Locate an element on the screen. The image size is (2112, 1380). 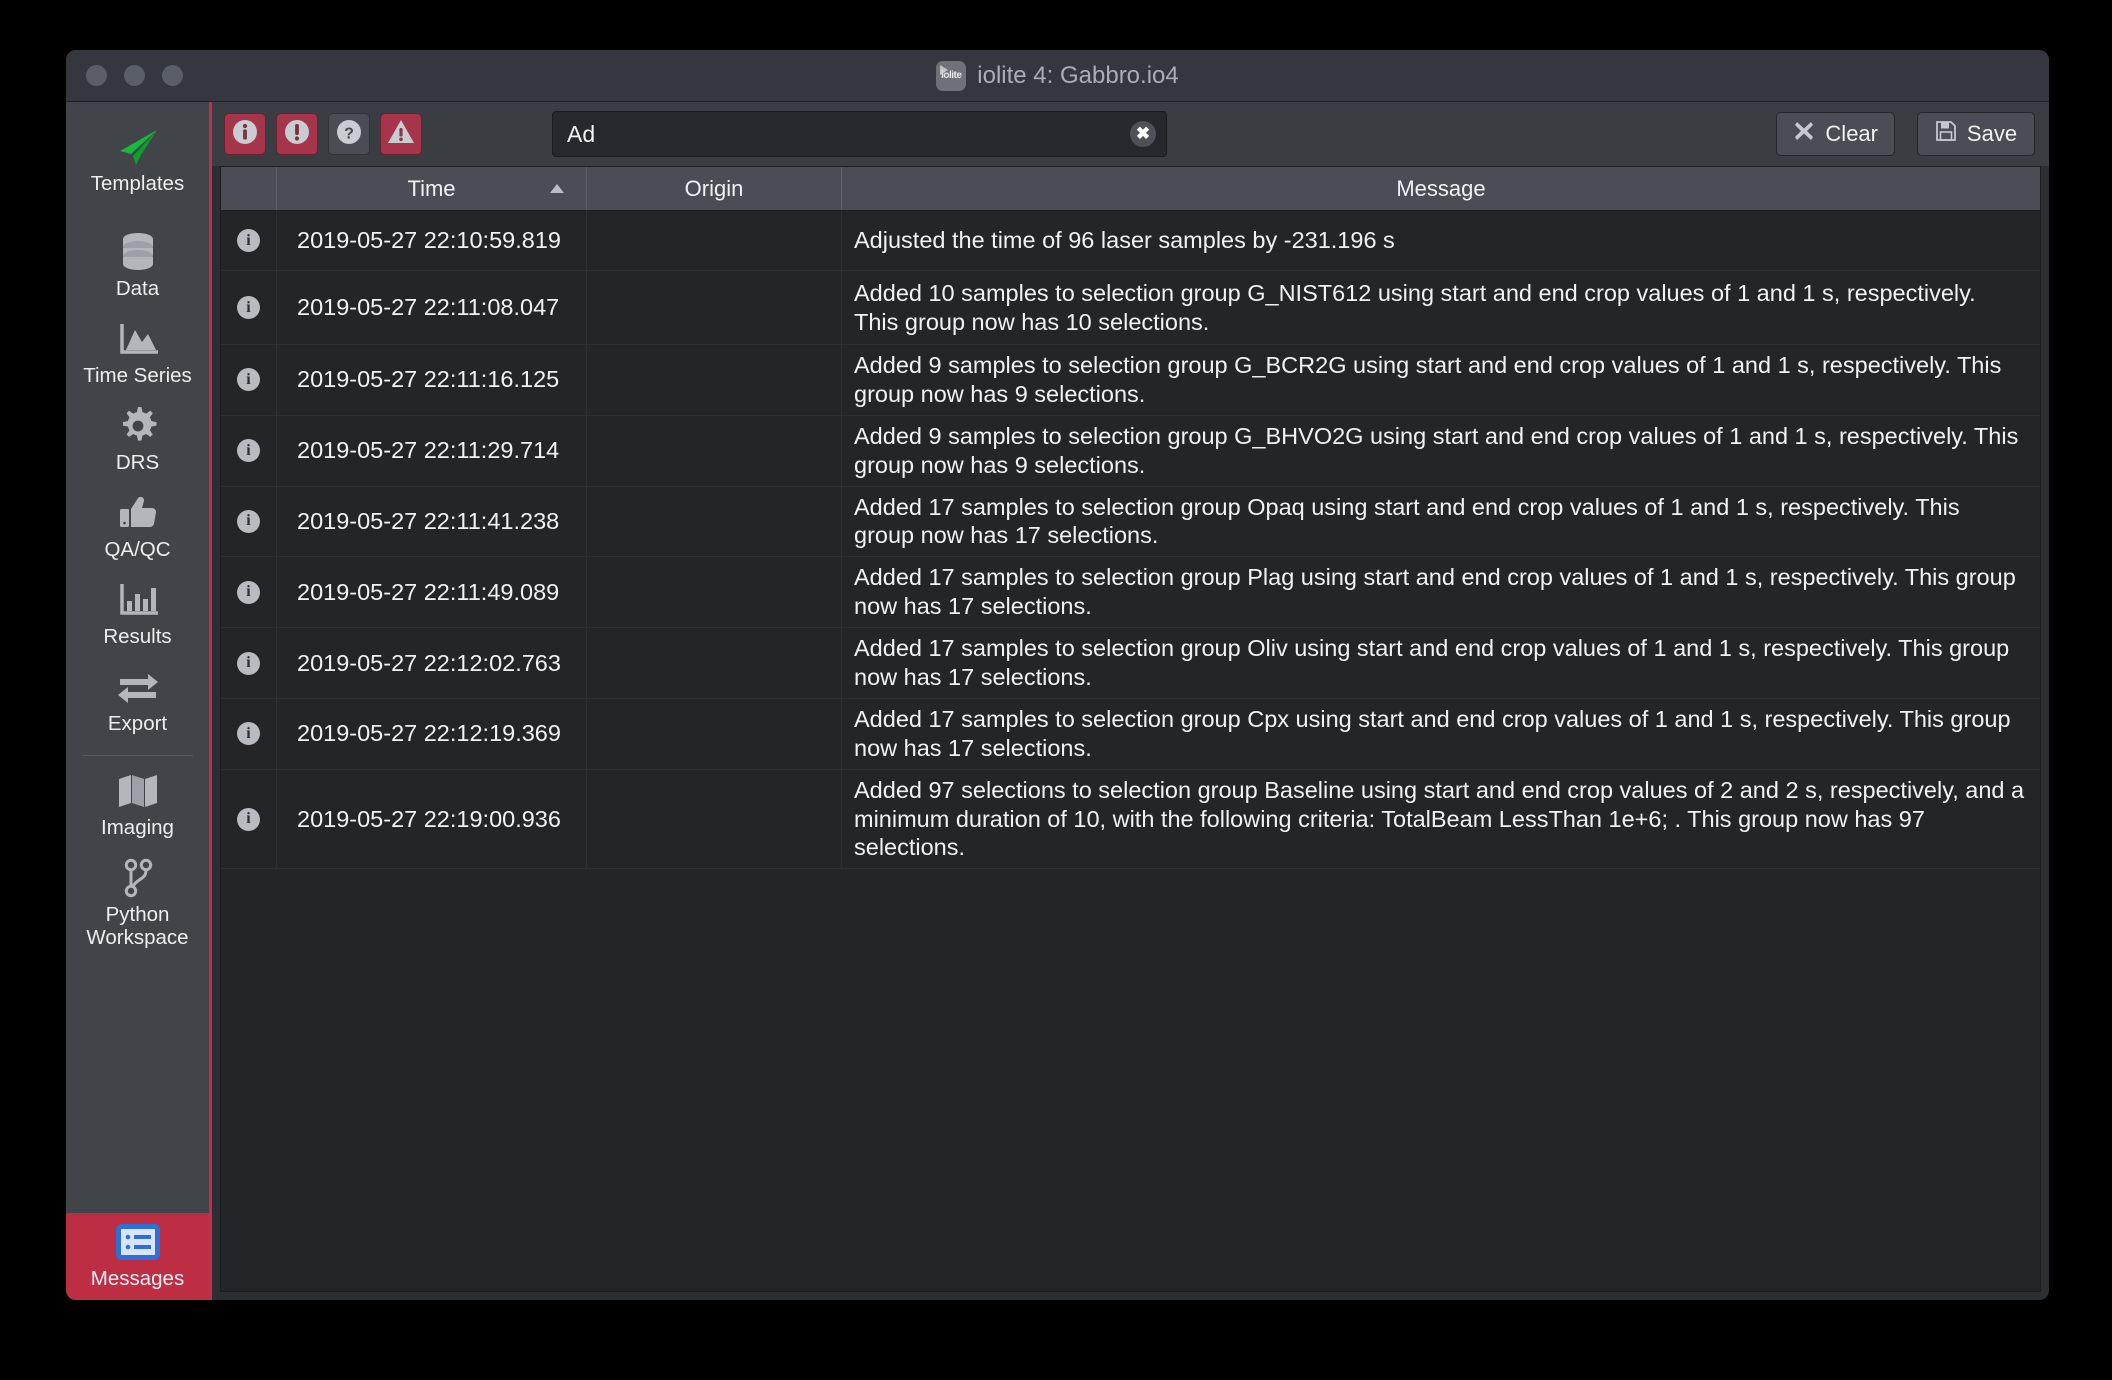
area-chart-icon is located at coordinates (138, 339).